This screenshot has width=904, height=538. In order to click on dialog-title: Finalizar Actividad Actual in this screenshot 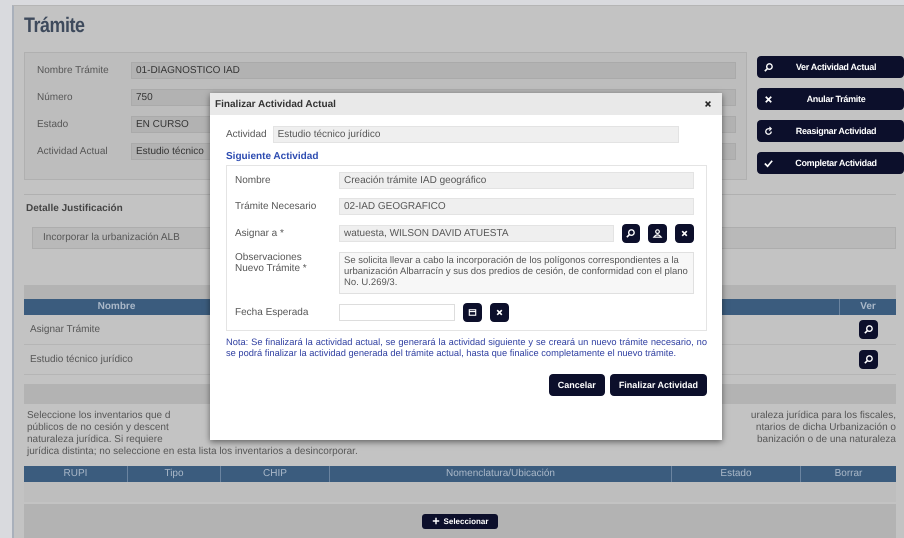, I will do `click(275, 104)`.